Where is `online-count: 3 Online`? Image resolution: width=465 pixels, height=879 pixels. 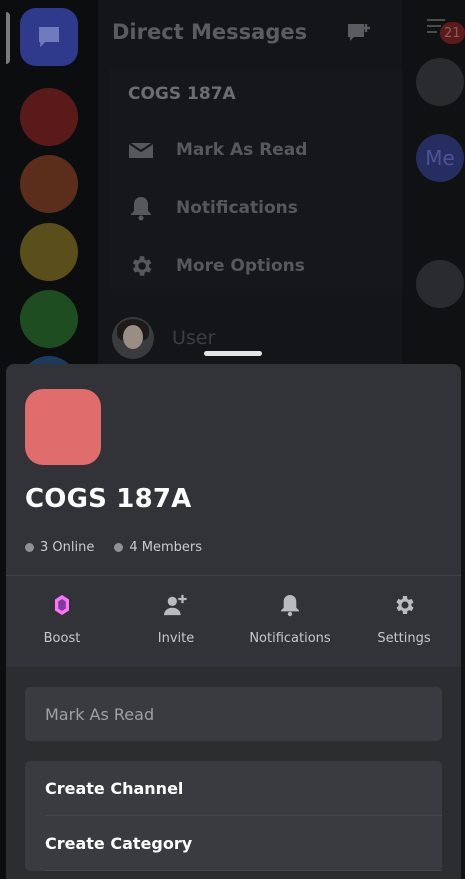 online-count: 3 Online is located at coordinates (59, 547).